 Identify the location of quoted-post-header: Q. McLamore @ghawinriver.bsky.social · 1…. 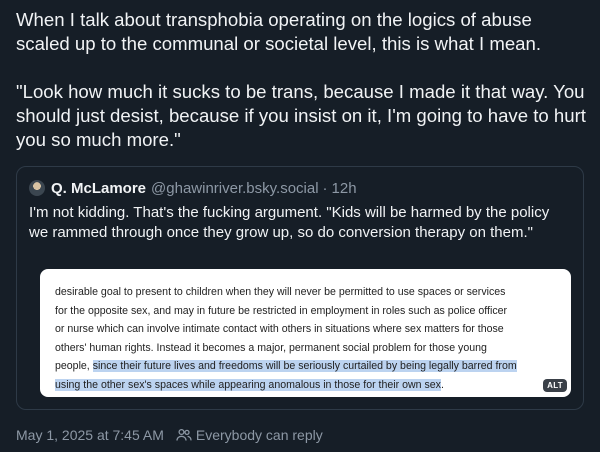
(193, 188).